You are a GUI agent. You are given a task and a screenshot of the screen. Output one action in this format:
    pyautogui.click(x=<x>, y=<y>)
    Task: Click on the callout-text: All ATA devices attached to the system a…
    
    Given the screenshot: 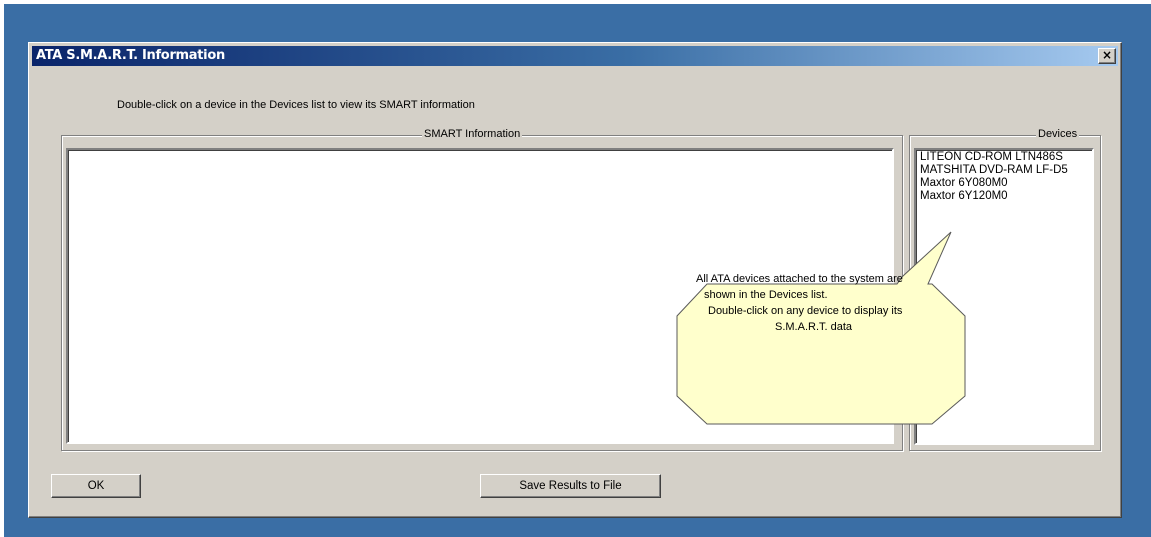 What is the action you would take?
    pyautogui.click(x=802, y=303)
    